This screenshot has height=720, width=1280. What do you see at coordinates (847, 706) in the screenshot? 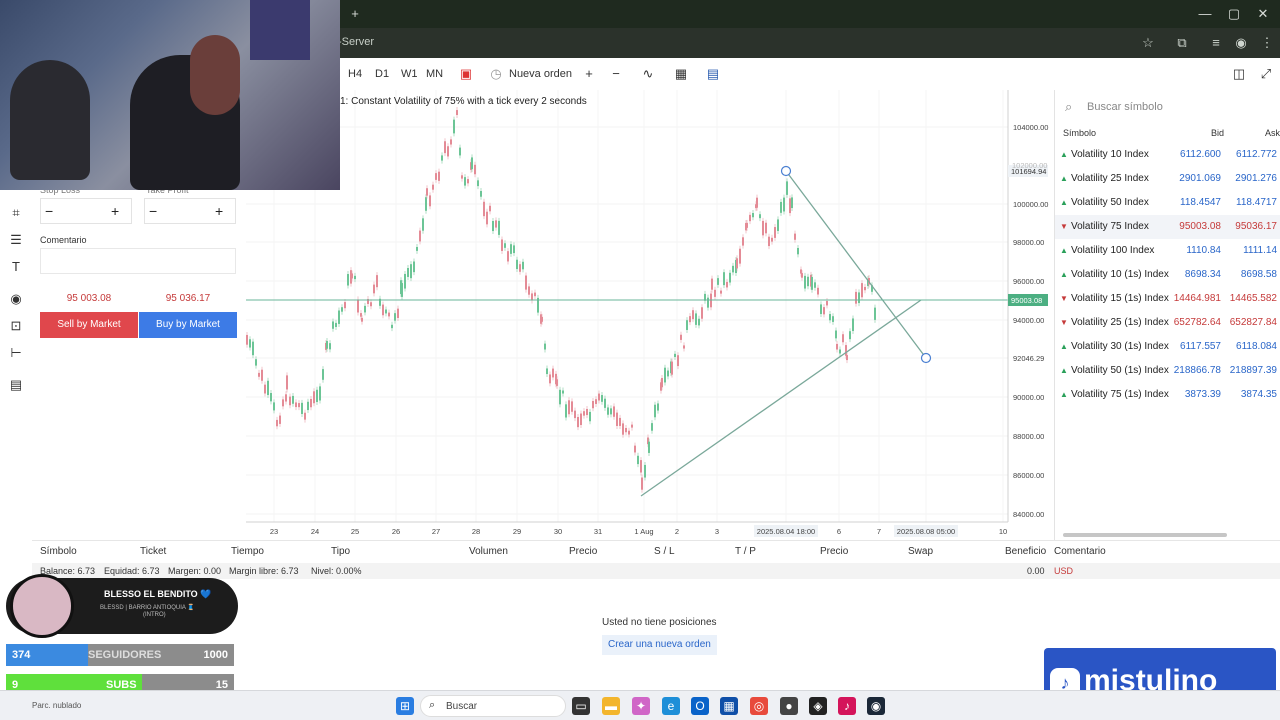
I see `tiktok-taskbar-icon: ♪` at bounding box center [847, 706].